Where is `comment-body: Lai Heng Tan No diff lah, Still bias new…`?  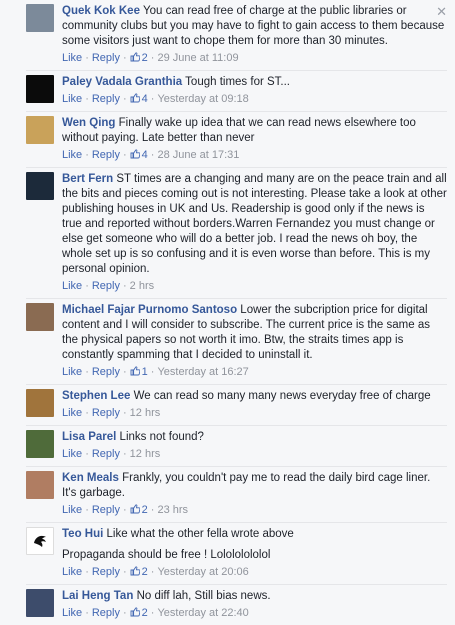
comment-body: Lai Heng Tan No diff lah, Still bias new… is located at coordinates (254, 605).